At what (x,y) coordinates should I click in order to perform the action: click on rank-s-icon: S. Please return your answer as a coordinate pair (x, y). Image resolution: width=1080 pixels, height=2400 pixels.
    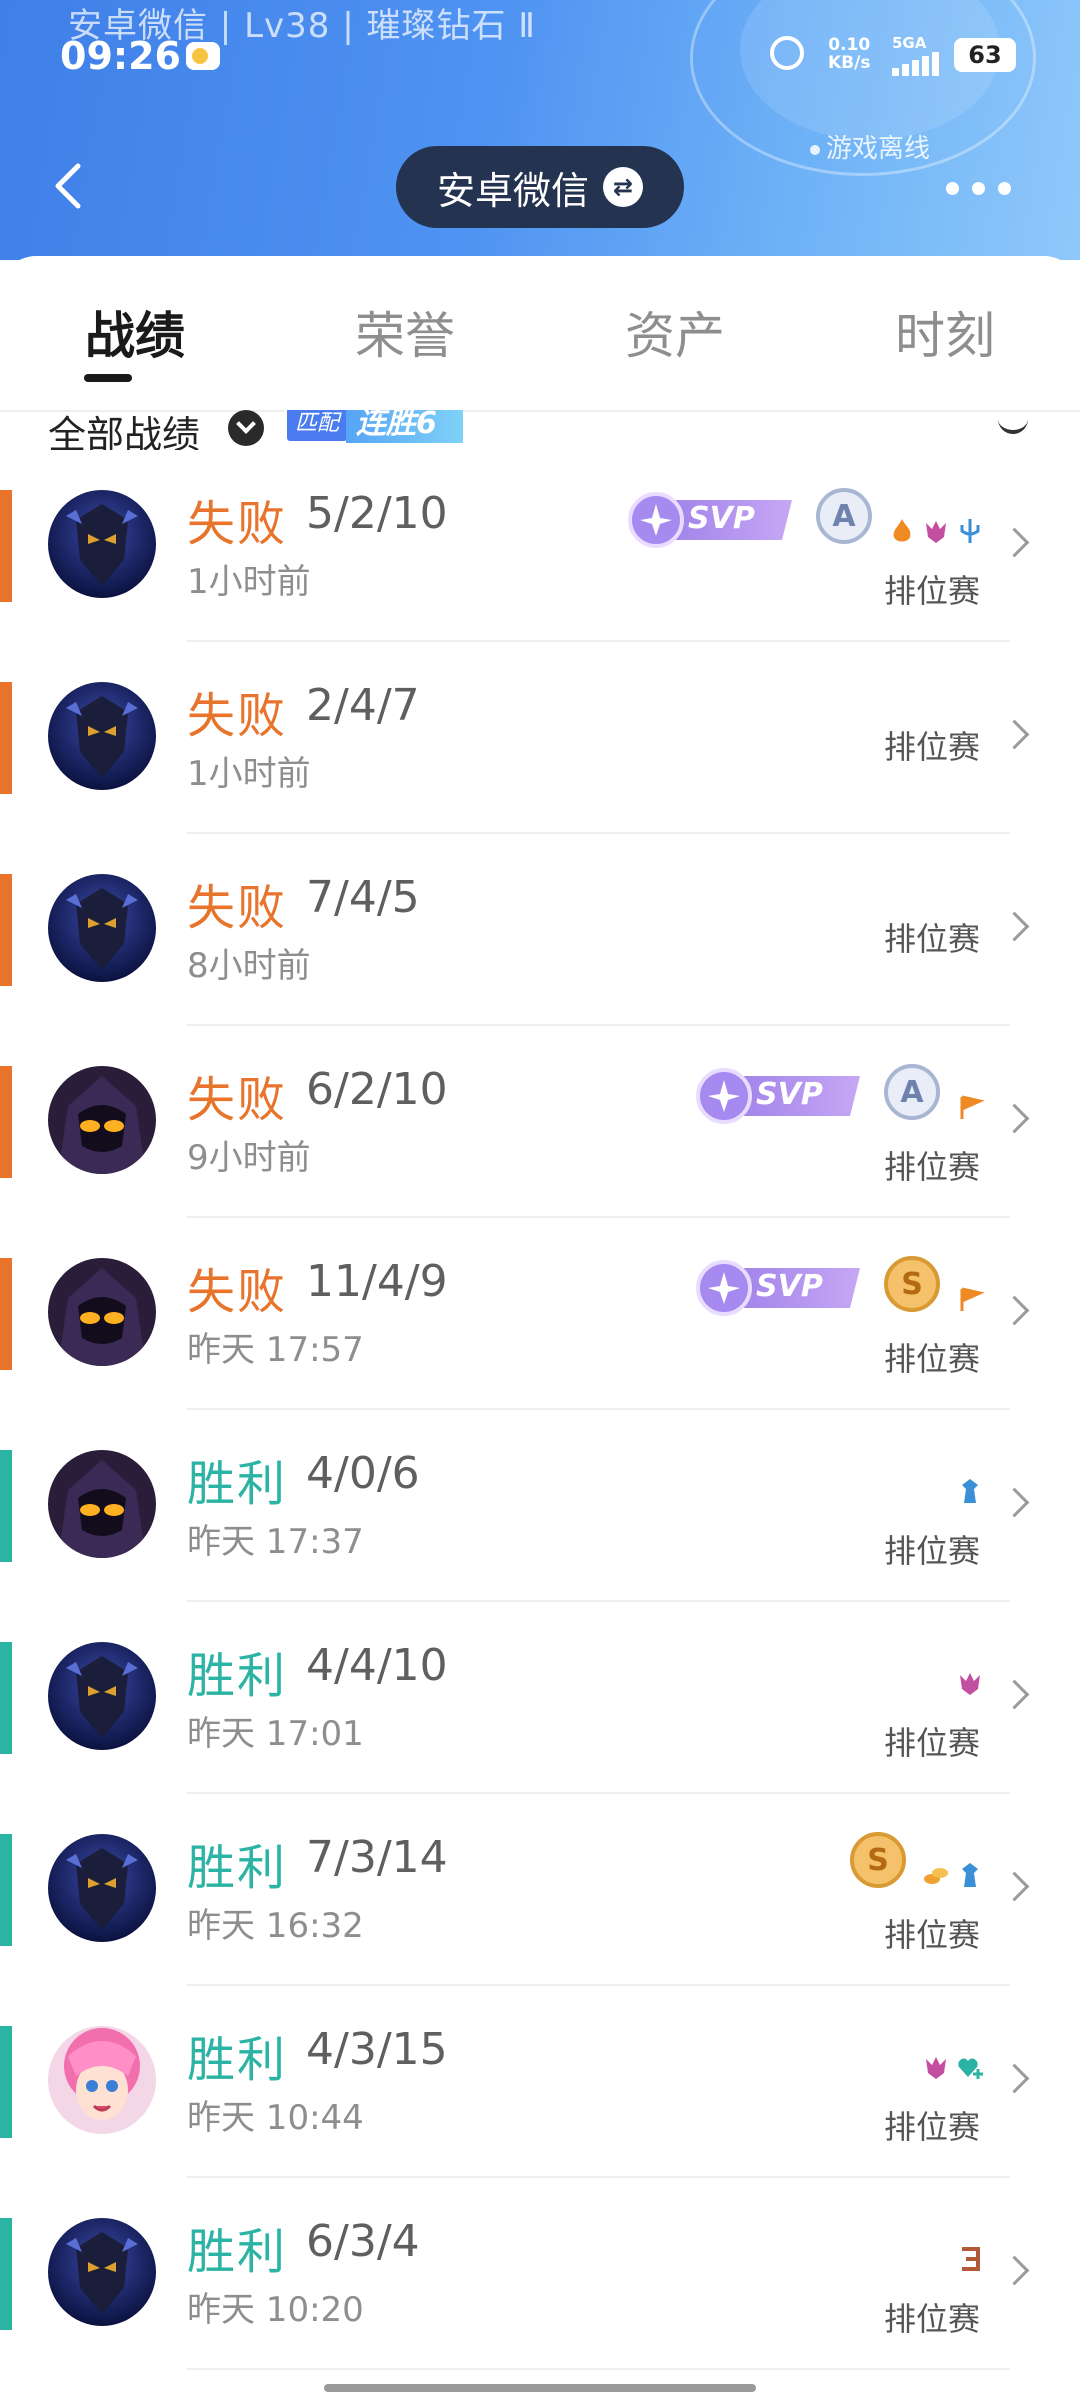
    Looking at the image, I should click on (912, 1284).